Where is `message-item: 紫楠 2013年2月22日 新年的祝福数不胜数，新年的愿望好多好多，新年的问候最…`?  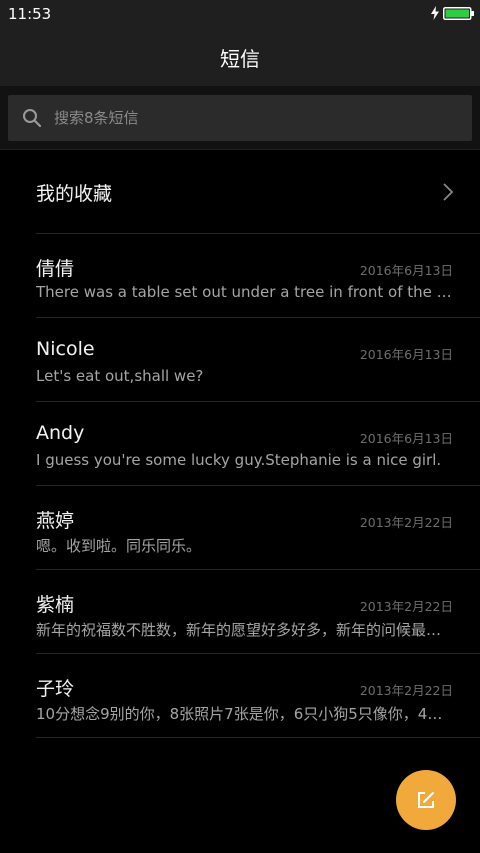 message-item: 紫楠 2013年2月22日 新年的祝福数不胜数，新年的愿望好多好多，新年的问候最… is located at coordinates (258, 612).